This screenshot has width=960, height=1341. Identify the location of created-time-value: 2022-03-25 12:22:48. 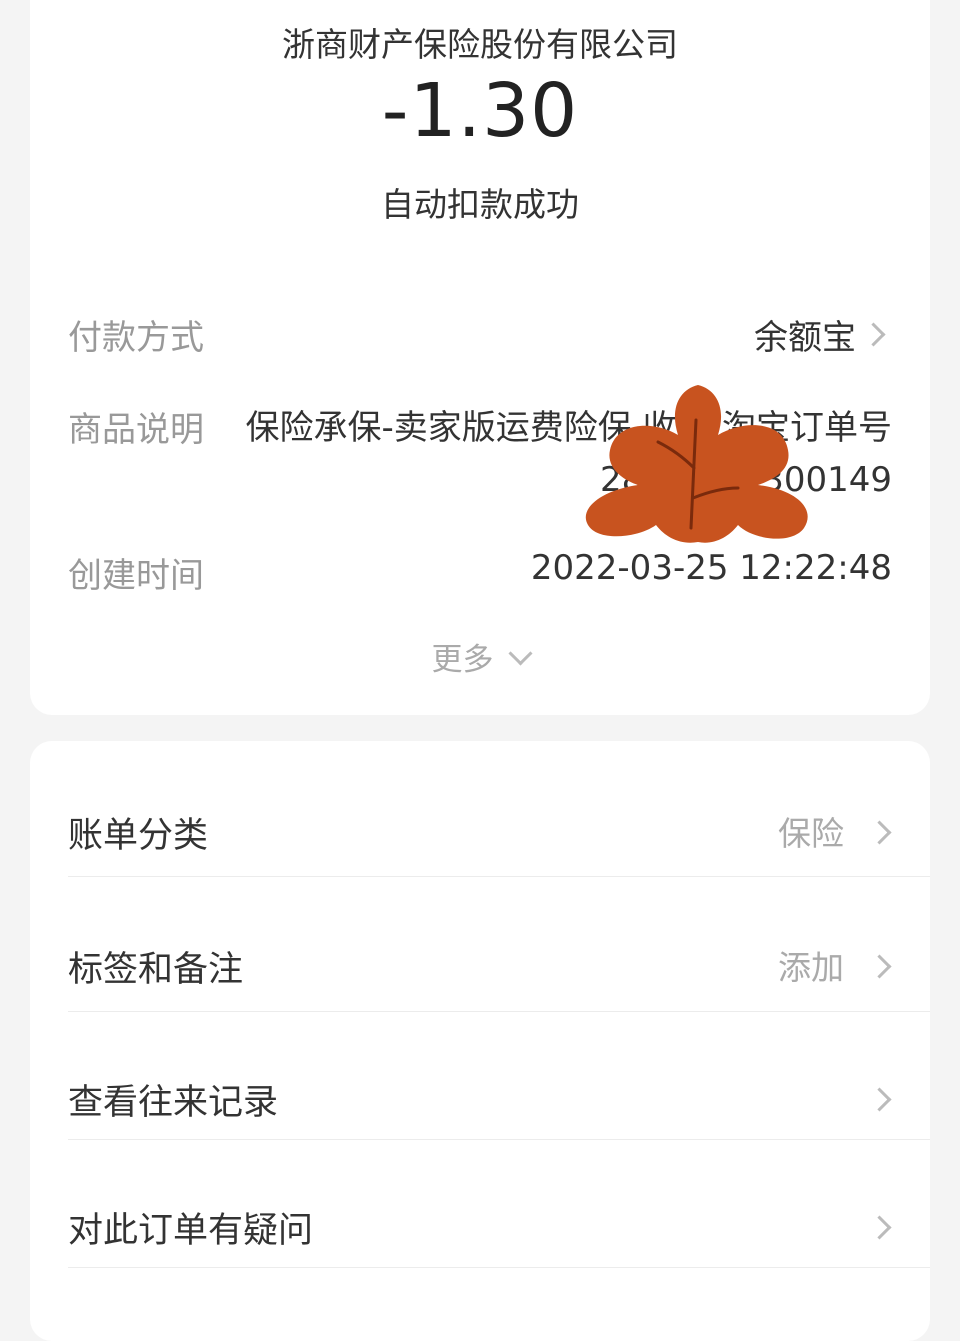
(711, 568).